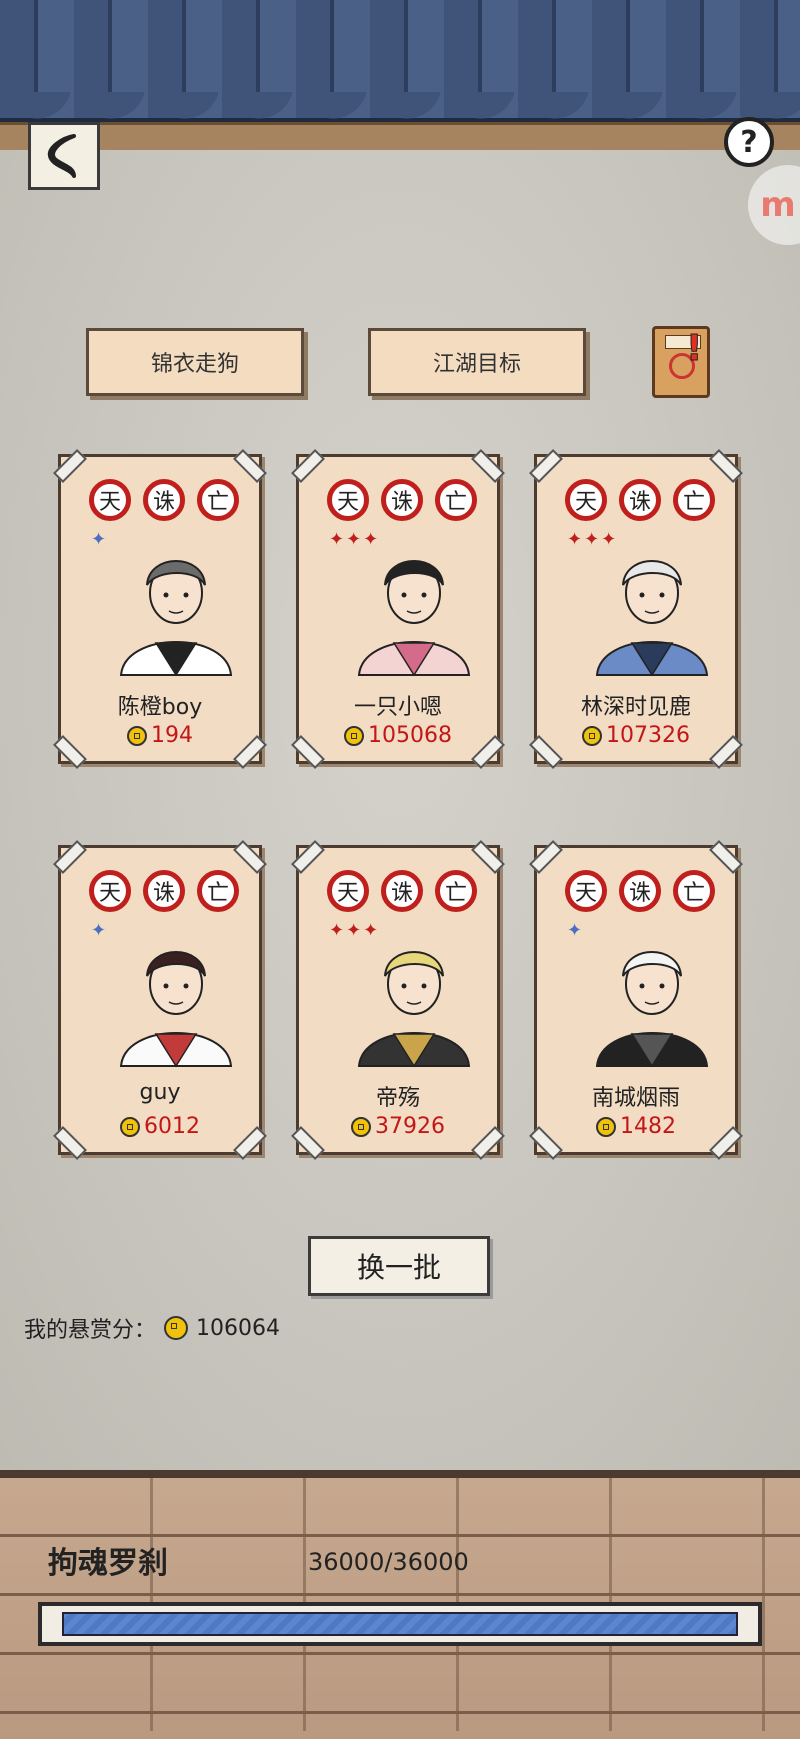 The height and width of the screenshot is (1739, 800). I want to click on my-score: 我的悬赏分： 106064, so click(152, 1328).